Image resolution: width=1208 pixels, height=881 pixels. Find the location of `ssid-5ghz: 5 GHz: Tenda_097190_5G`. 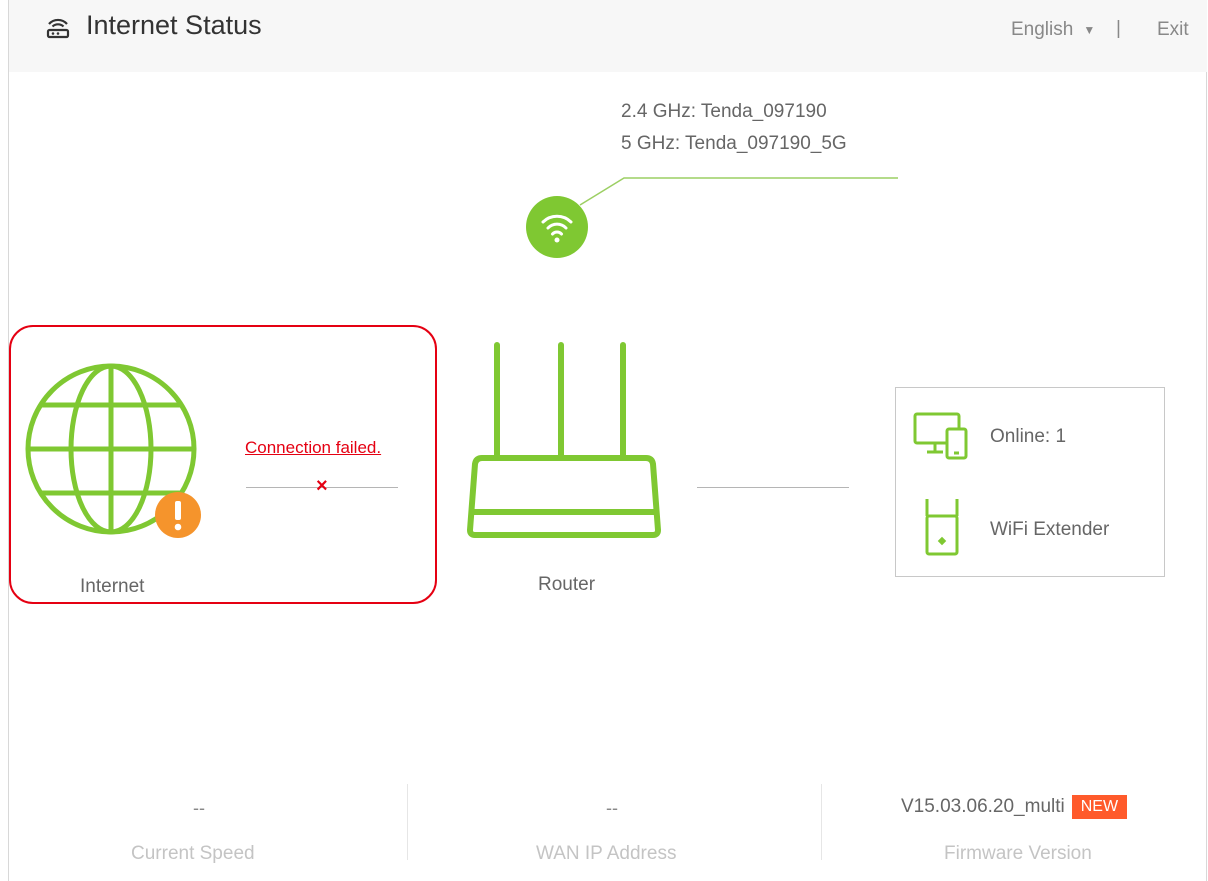

ssid-5ghz: 5 GHz: Tenda_097190_5G is located at coordinates (734, 143).